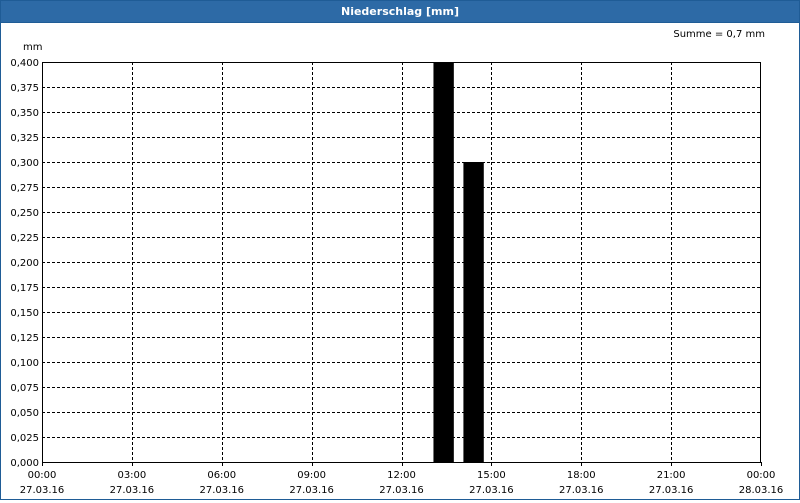 The image size is (800, 503). Describe the element at coordinates (24, 188) in the screenshot. I see `y-tick-label: 0,275` at that location.